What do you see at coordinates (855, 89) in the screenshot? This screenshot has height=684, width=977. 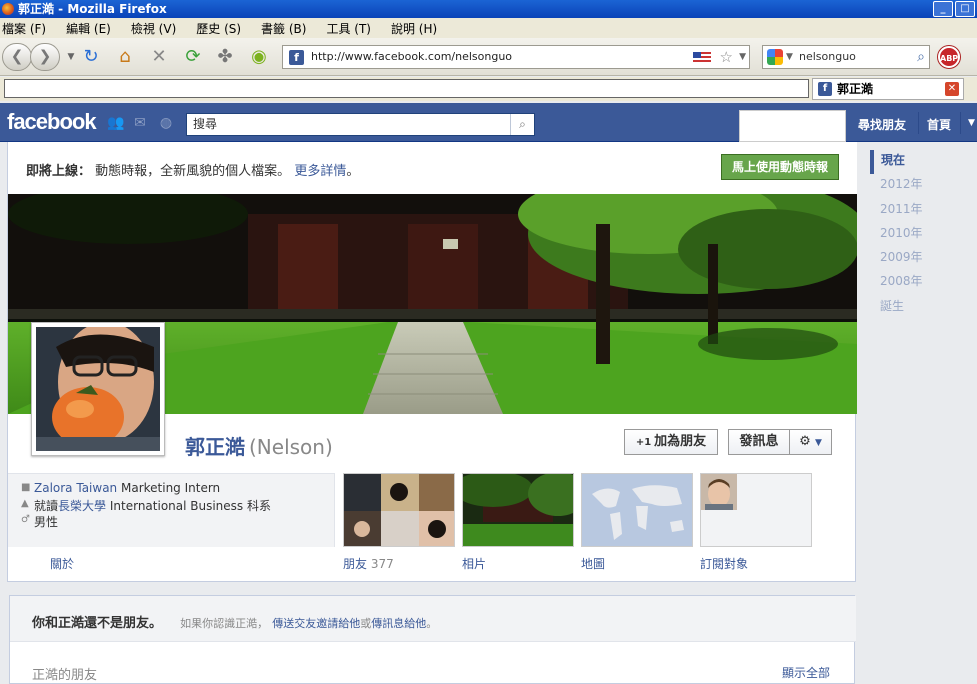 I see `tab-title: 郭正澔` at bounding box center [855, 89].